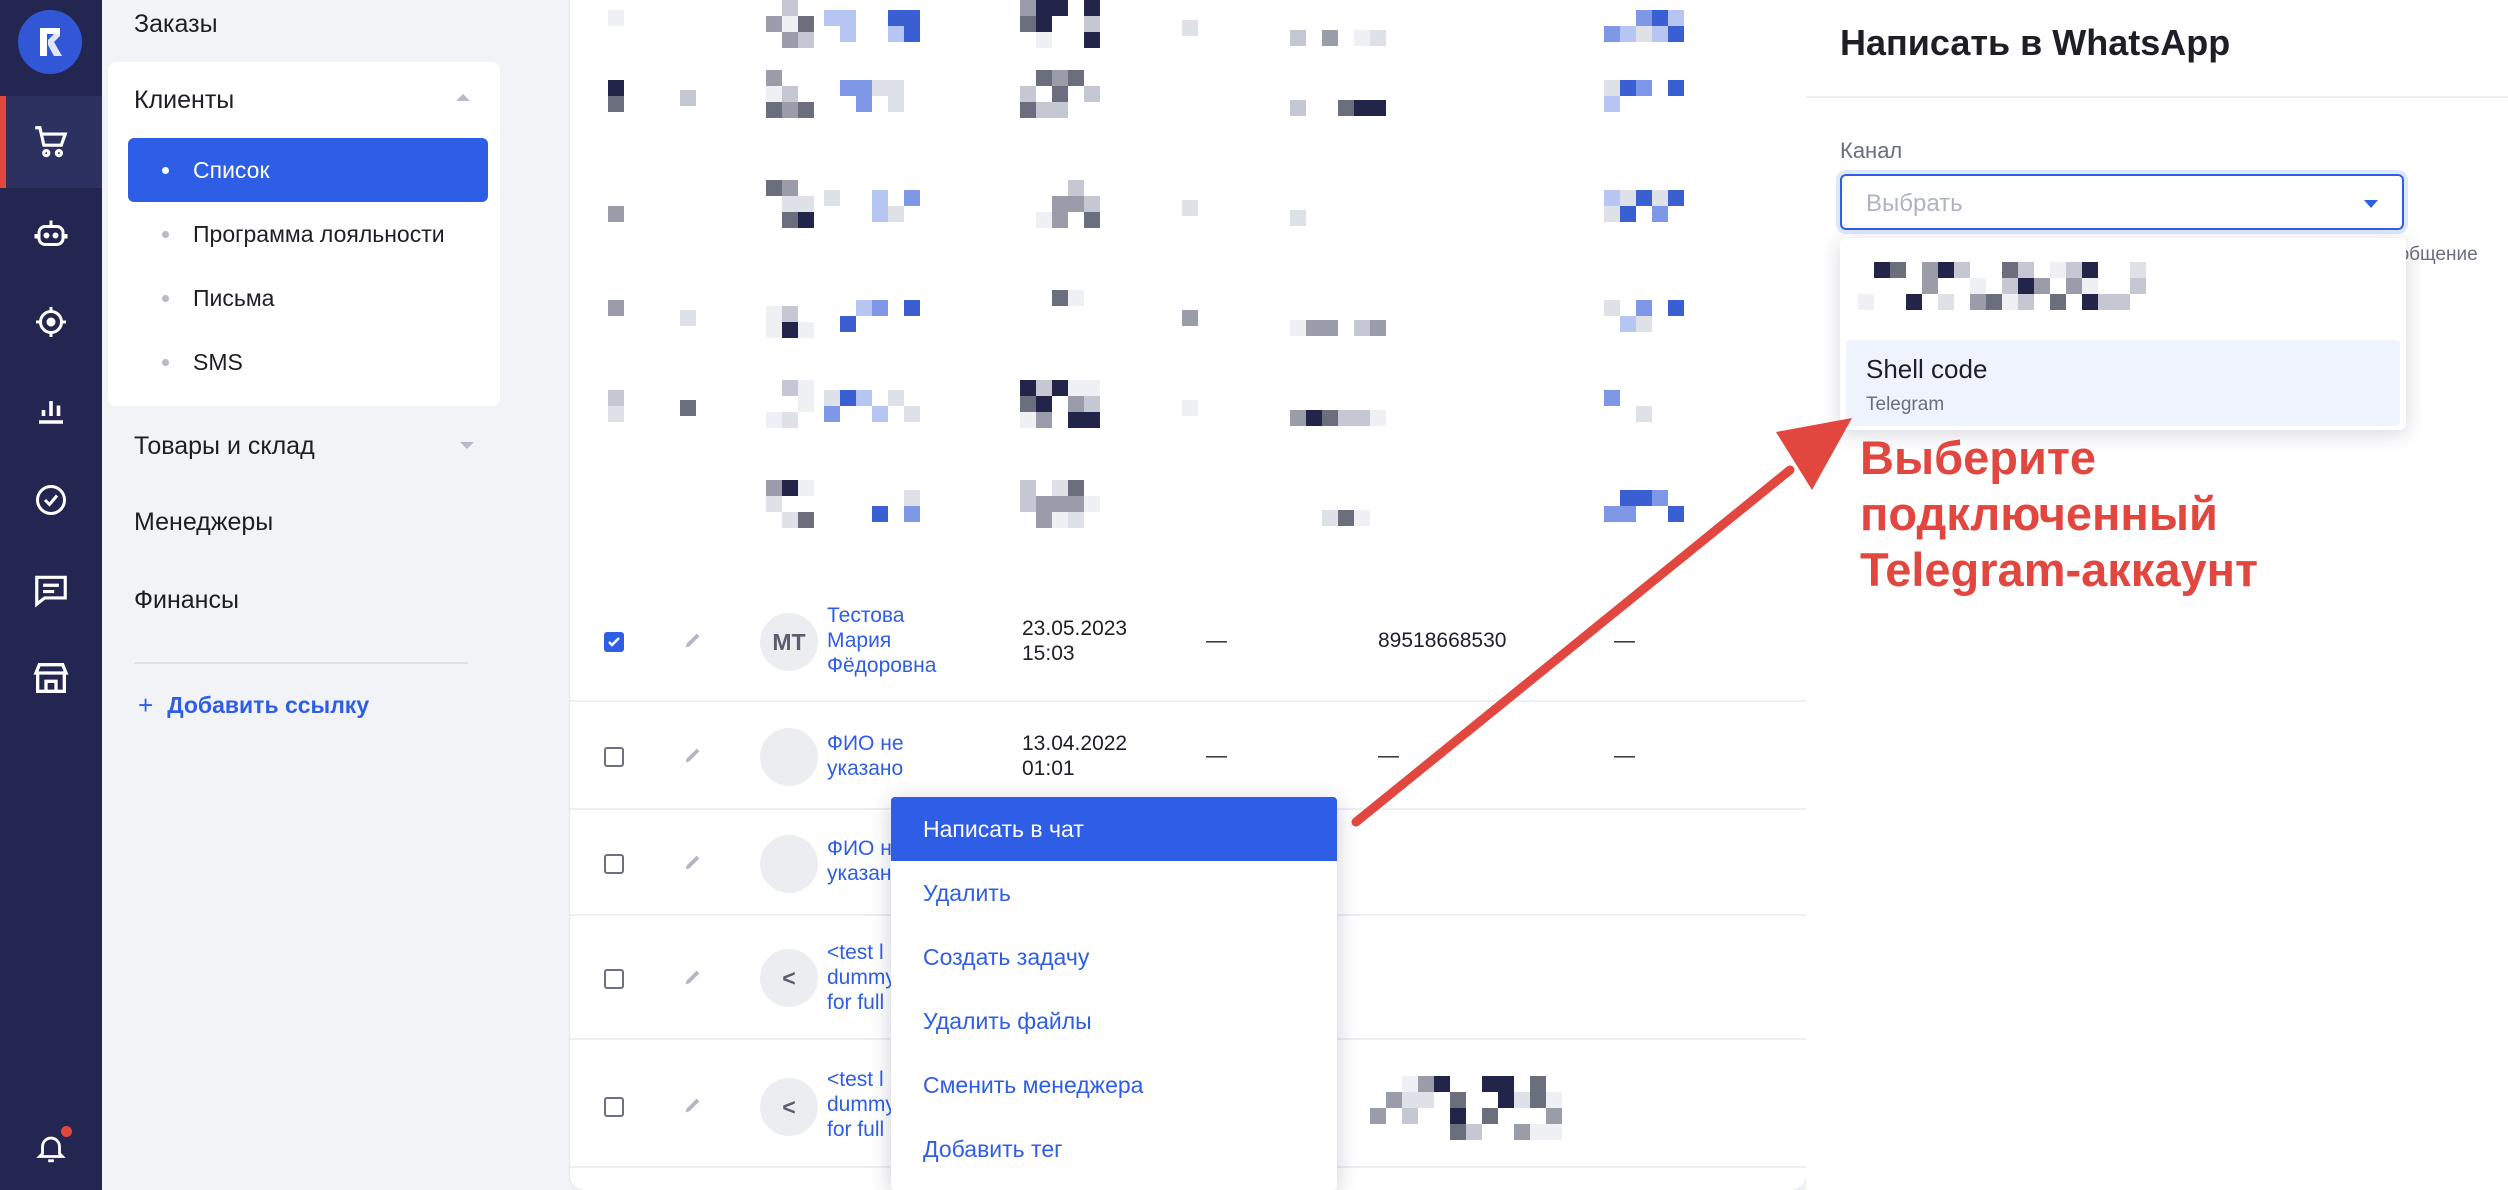 Image resolution: width=2508 pixels, height=1190 pixels. I want to click on avatar: МТ, so click(789, 642).